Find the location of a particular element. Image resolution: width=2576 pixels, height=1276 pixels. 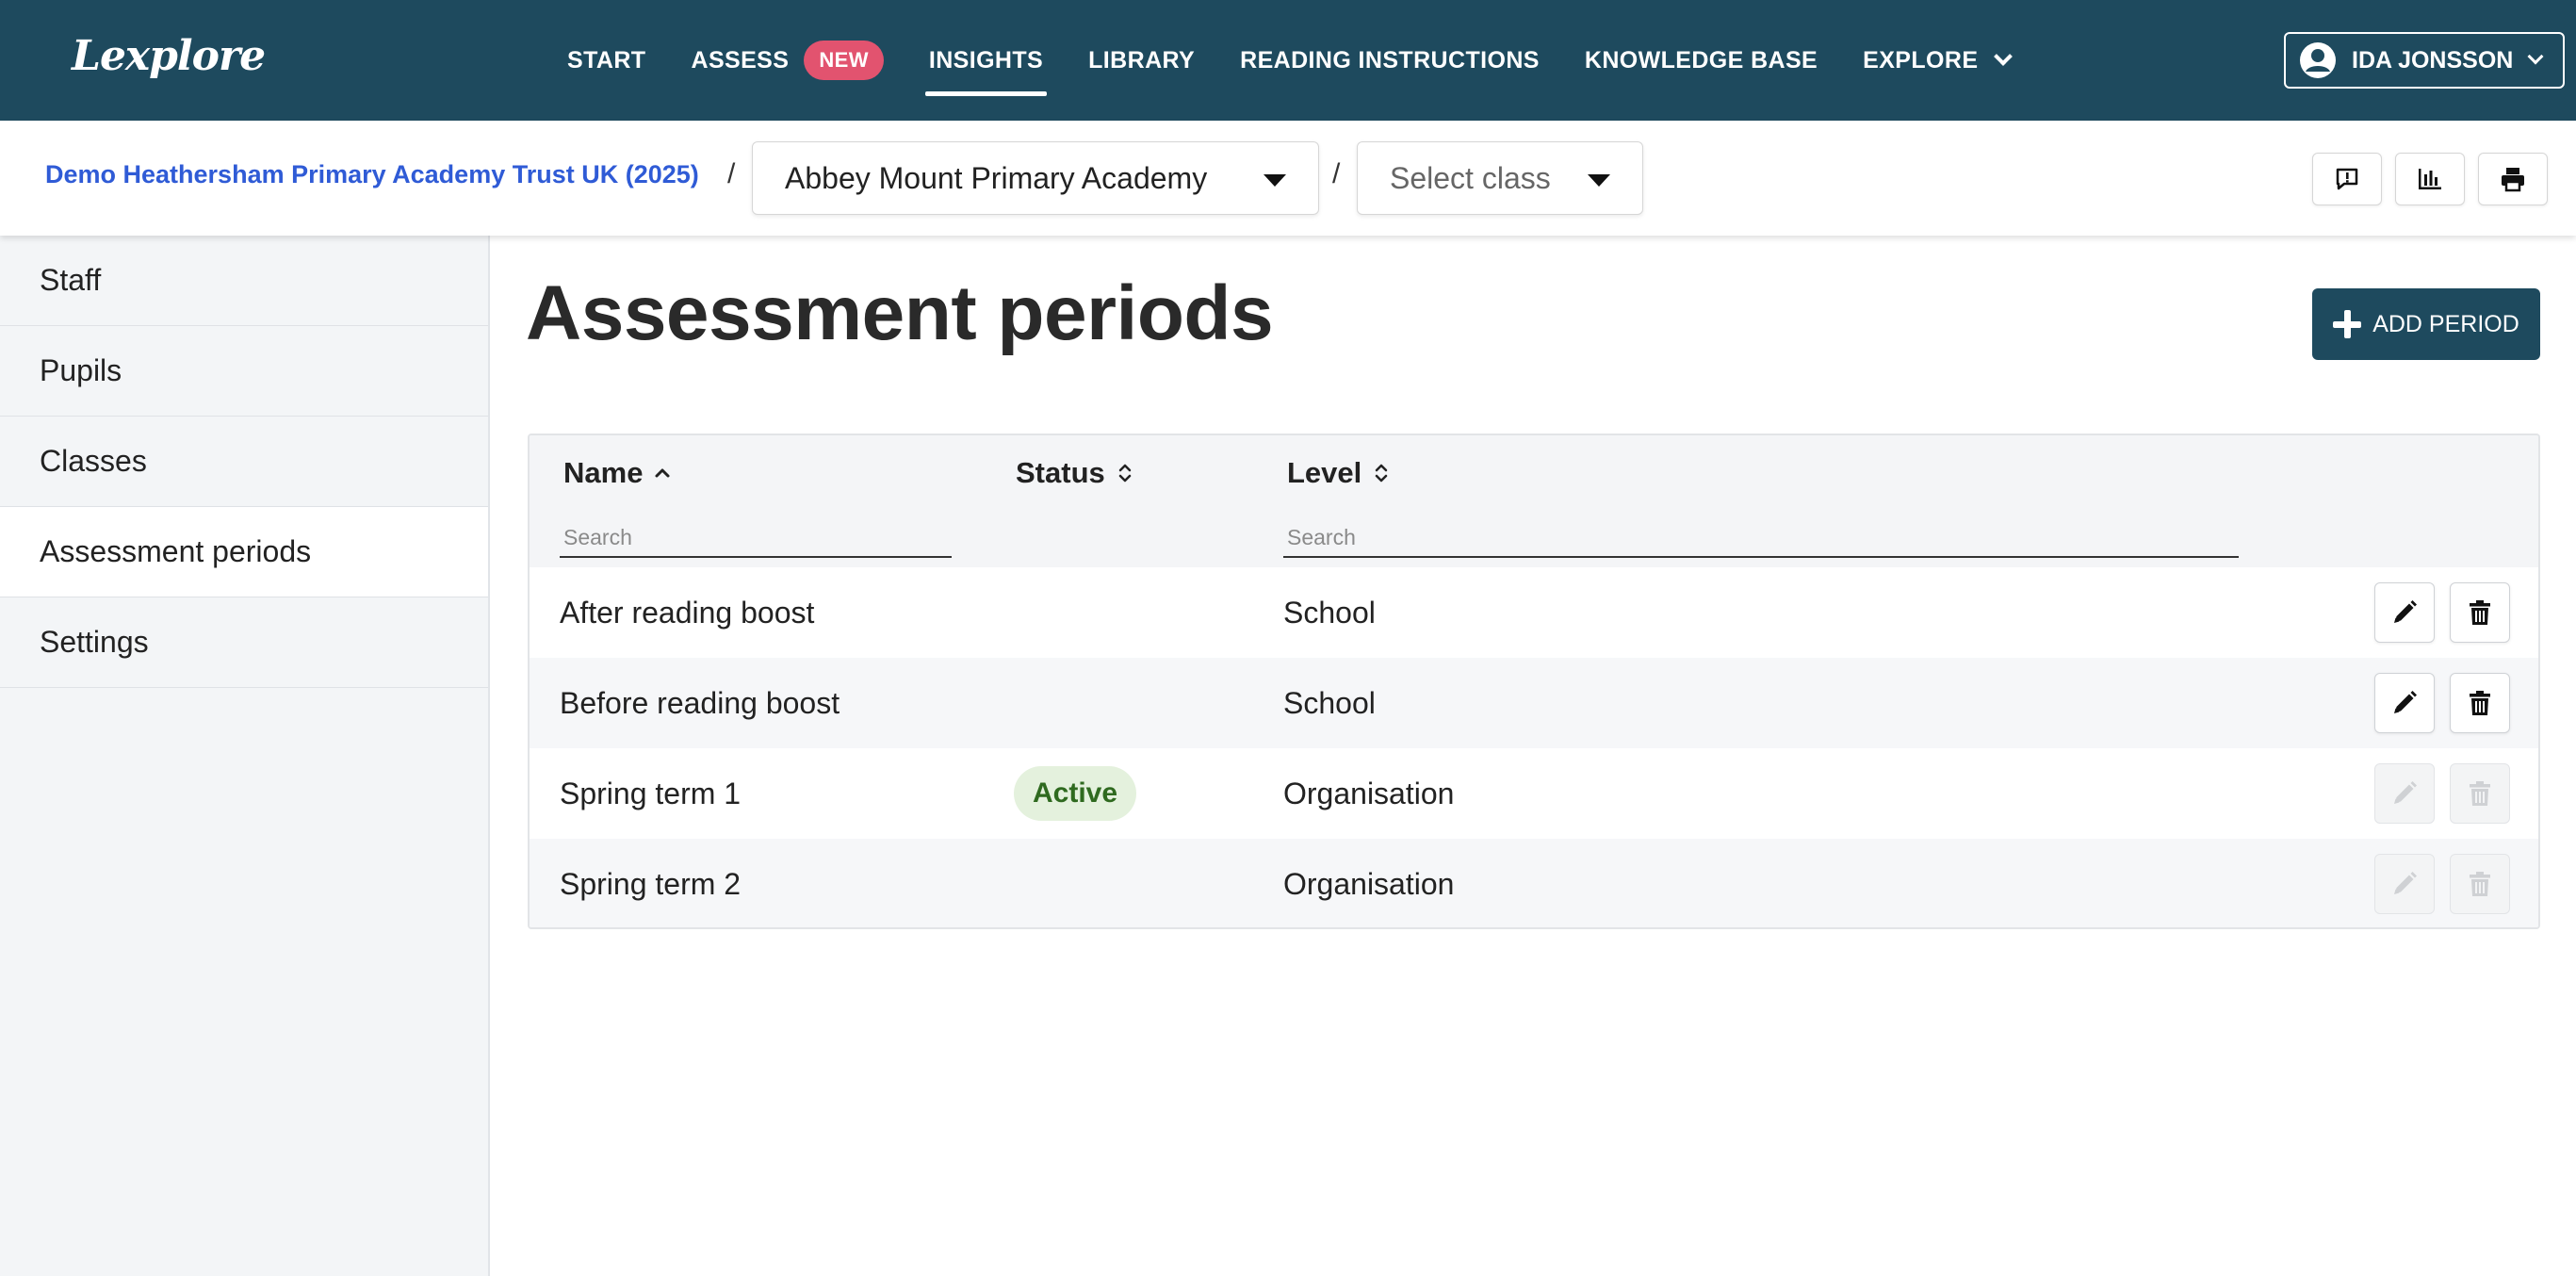

table-header: Name Status Level is located at coordinates (1534, 501).